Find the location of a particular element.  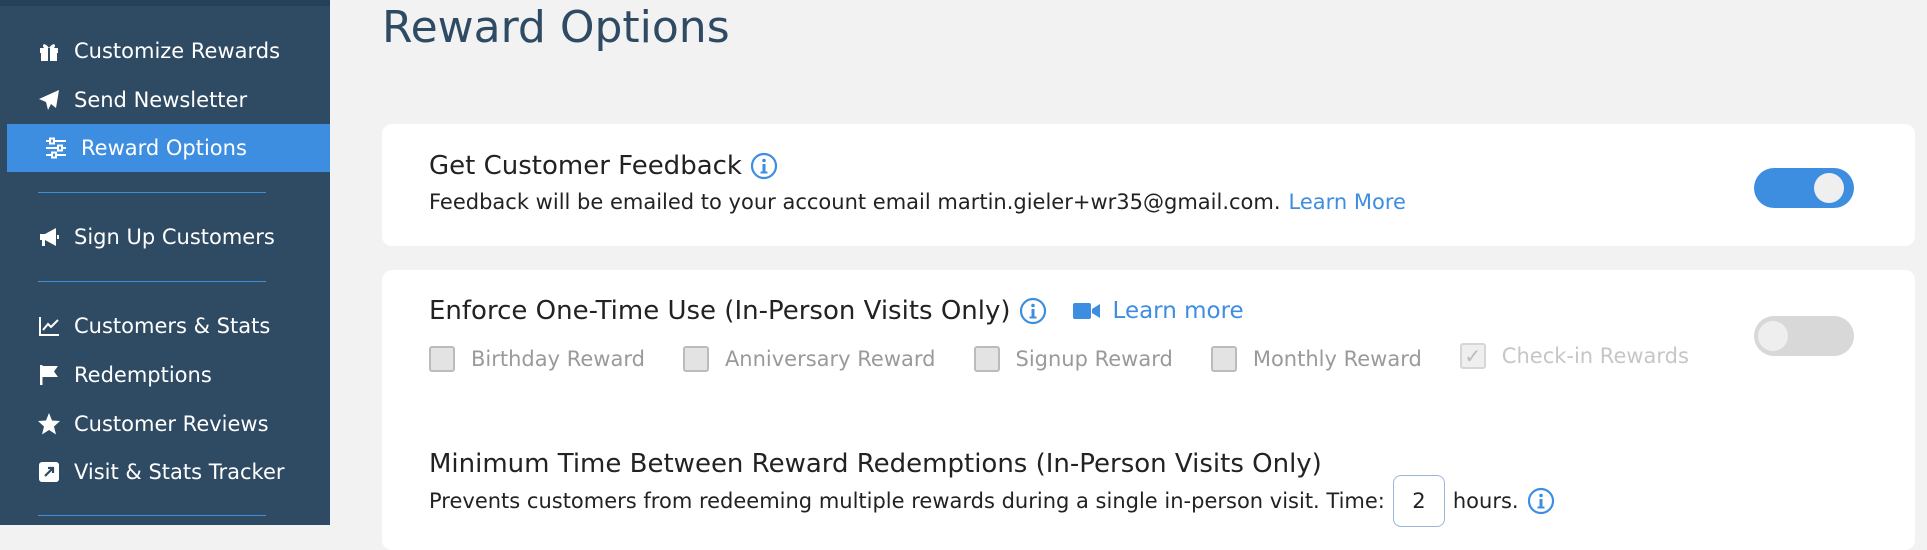

check-in-rewards-option: ✓ Check-in Rewards is located at coordinates (1574, 356).